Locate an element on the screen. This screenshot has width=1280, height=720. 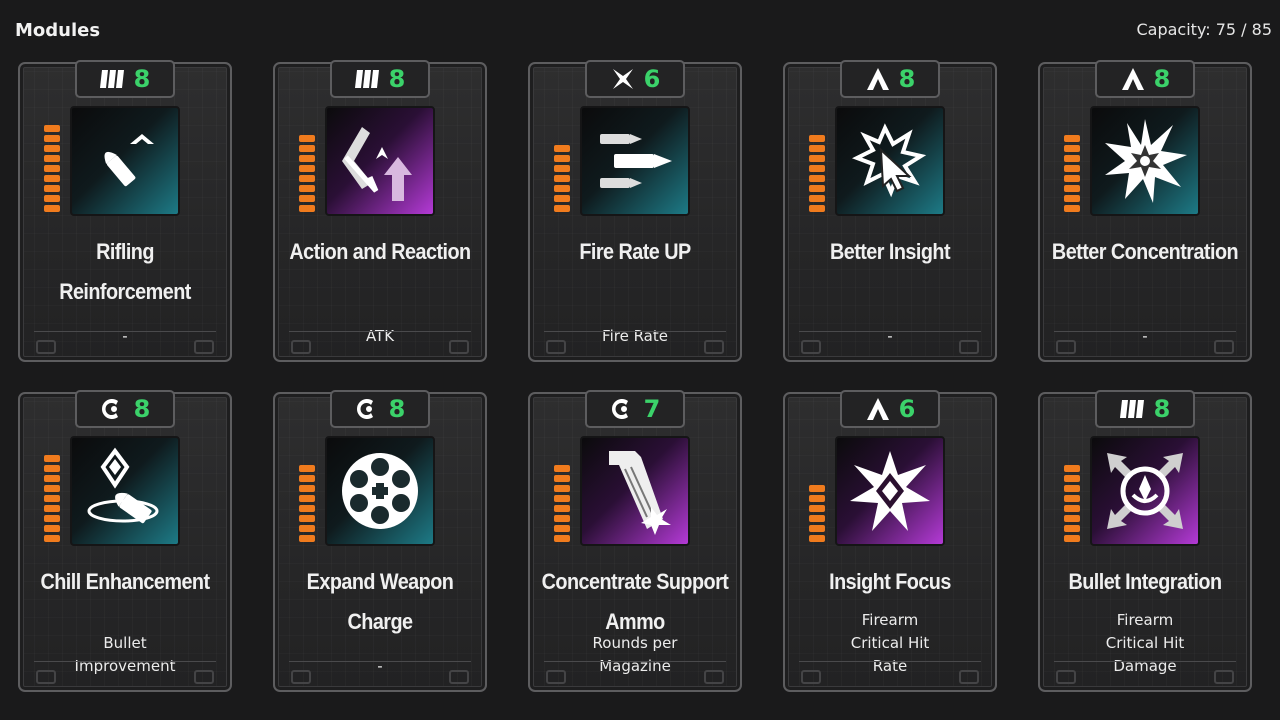
module-name-line: Fire Rate UP is located at coordinates (635, 251).